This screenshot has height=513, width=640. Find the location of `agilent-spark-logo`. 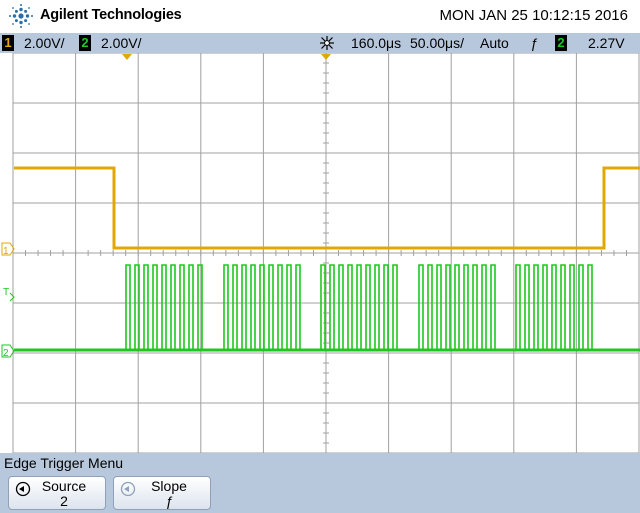

agilent-spark-logo is located at coordinates (21, 16).